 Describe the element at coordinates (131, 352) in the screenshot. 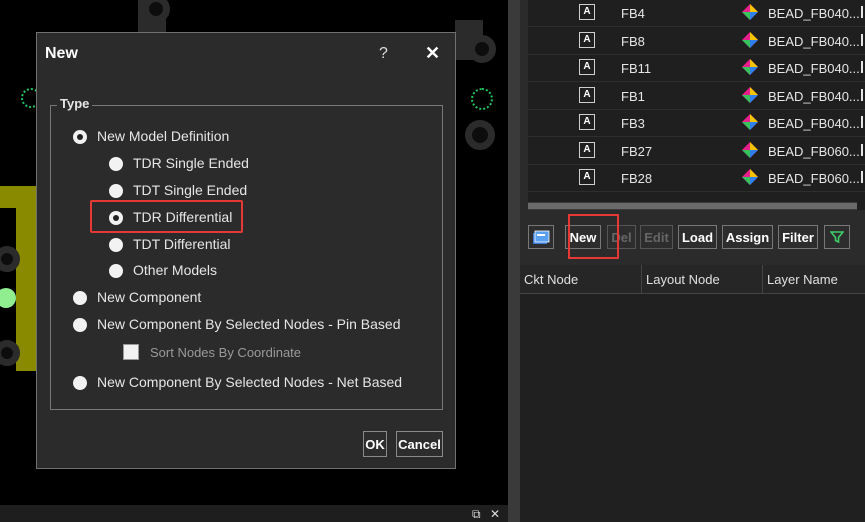

I see `checkbox-sort-nodes` at that location.